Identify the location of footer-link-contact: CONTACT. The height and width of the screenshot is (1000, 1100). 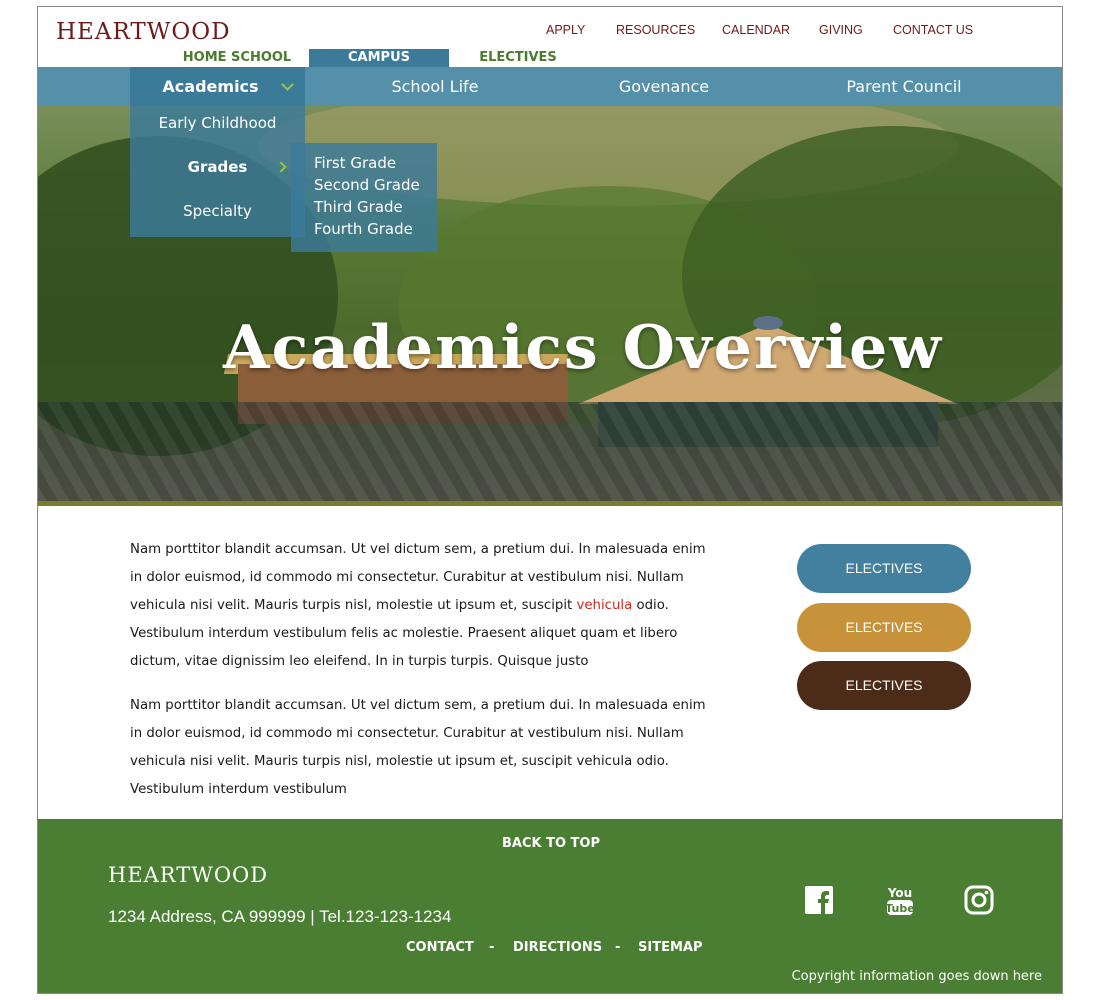
(440, 947).